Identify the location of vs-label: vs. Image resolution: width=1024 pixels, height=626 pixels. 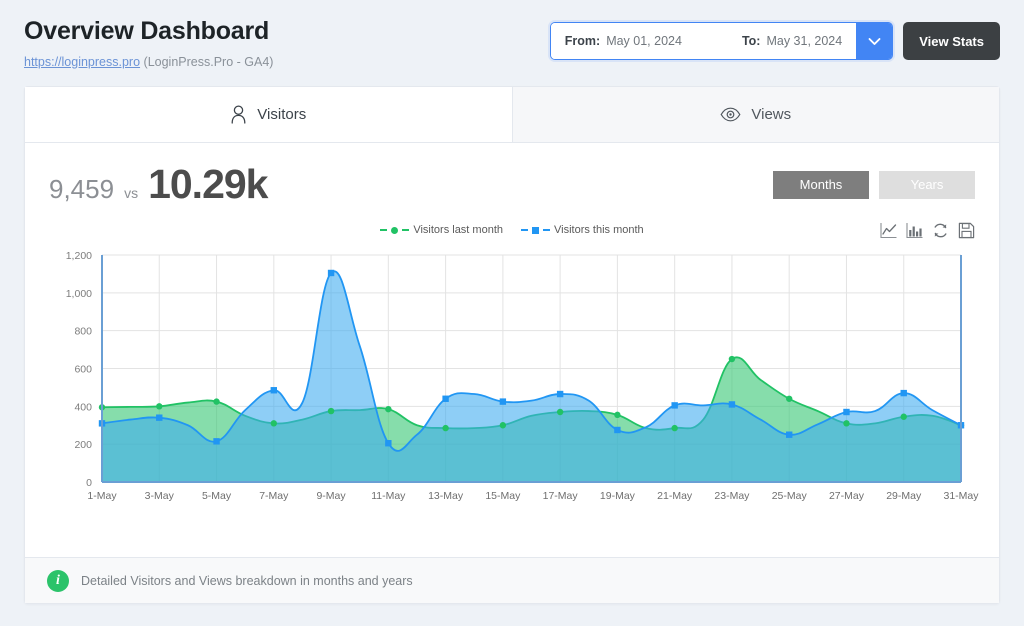
(131, 193).